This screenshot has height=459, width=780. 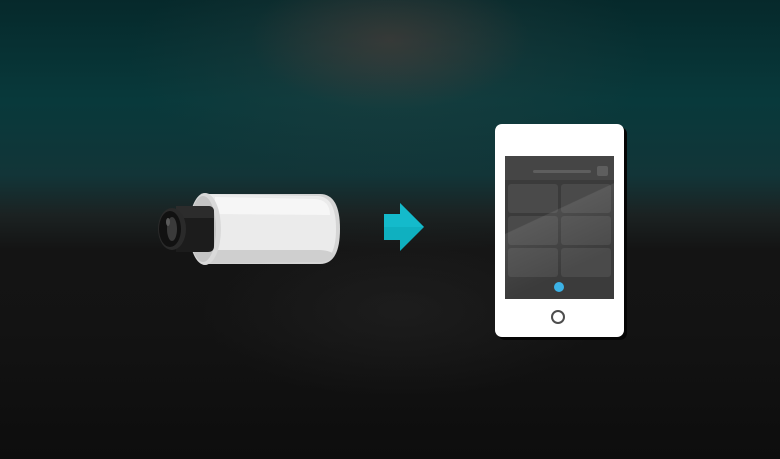 I want to click on home-button-icon, so click(x=558, y=317).